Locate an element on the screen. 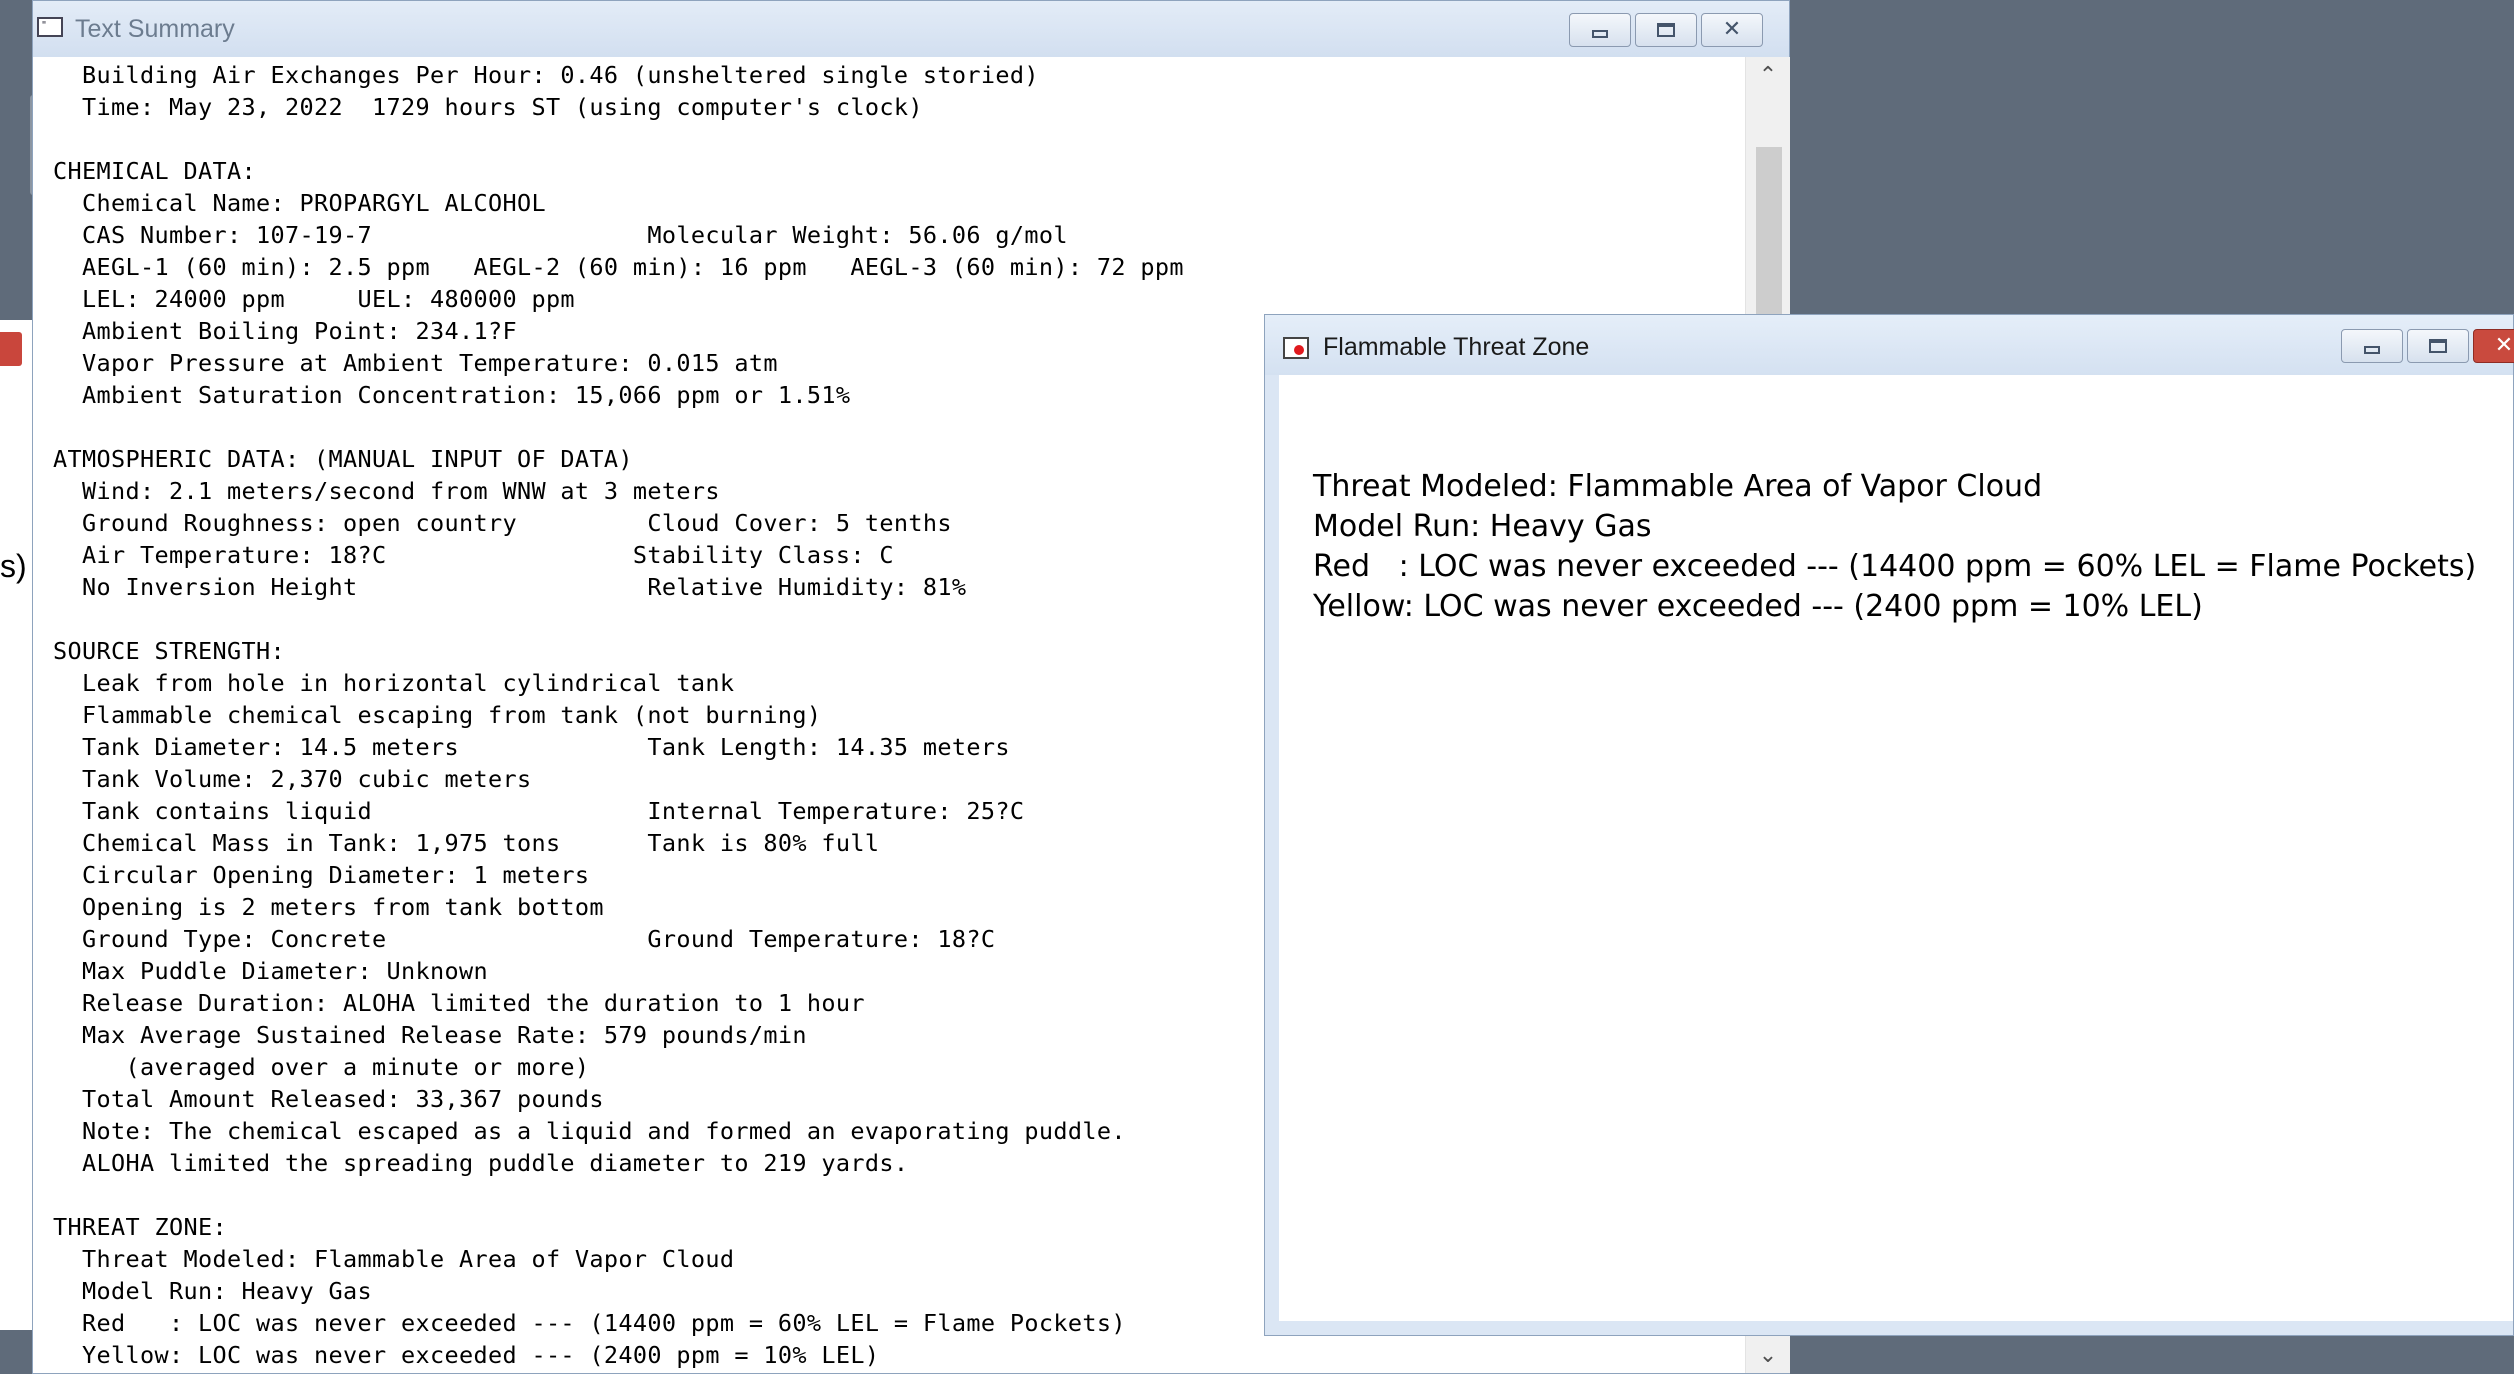 Image resolution: width=2514 pixels, height=1374 pixels. scrollbar-thumb is located at coordinates (1769, 237).